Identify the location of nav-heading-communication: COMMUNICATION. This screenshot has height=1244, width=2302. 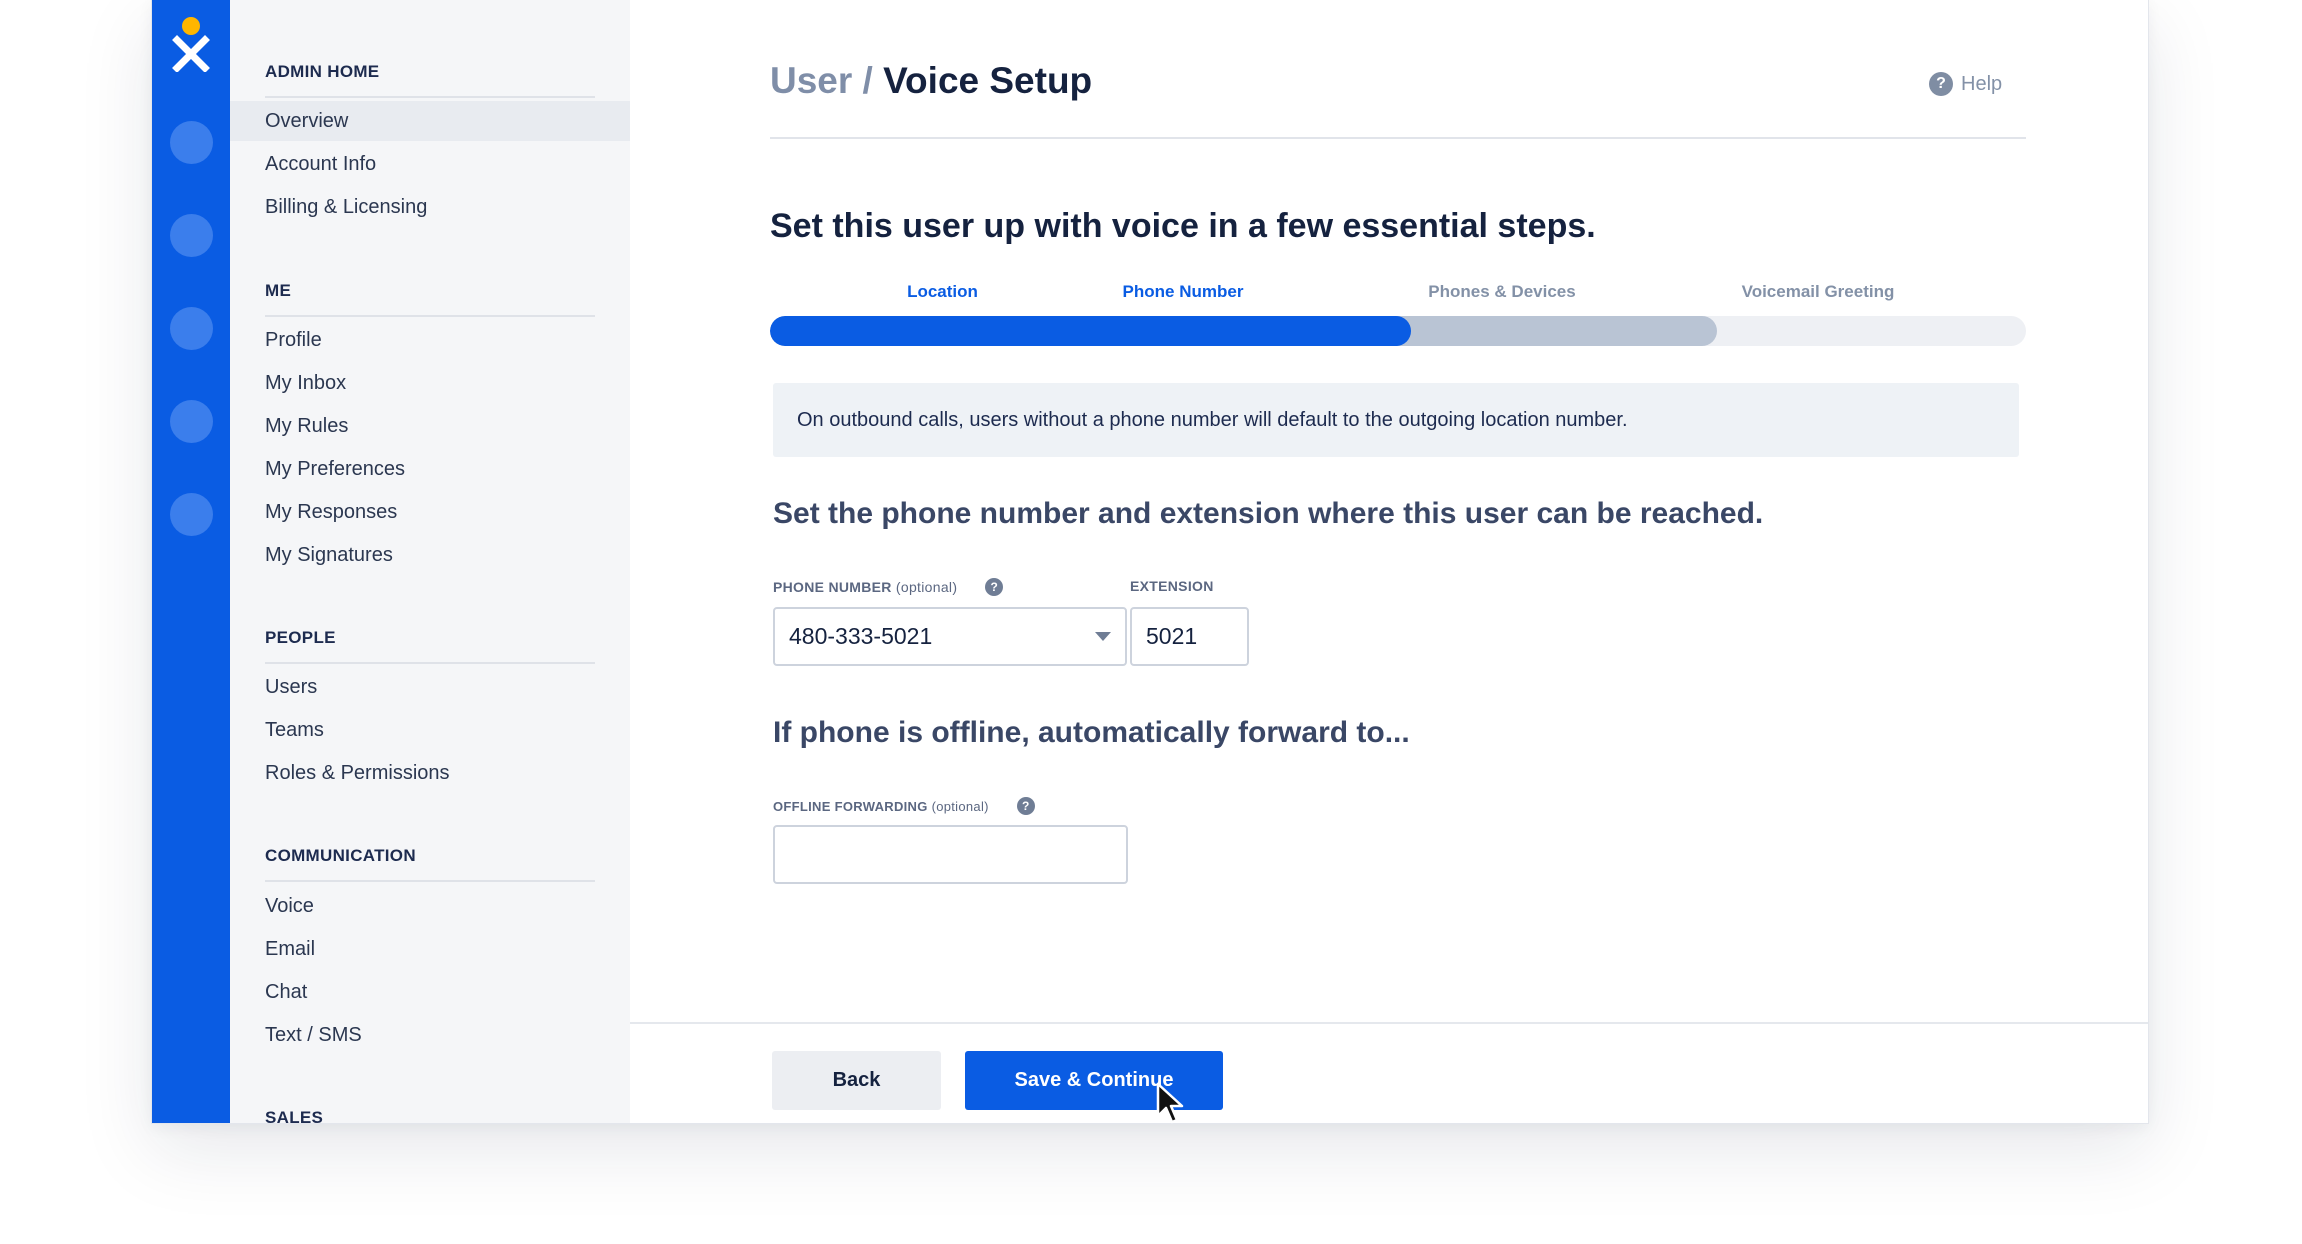
(430, 864).